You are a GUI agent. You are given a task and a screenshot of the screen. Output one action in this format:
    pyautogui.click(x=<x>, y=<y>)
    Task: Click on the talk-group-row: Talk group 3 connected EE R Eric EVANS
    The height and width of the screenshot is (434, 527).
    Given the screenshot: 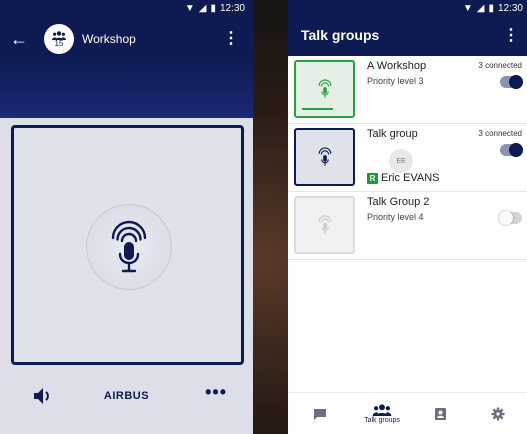 What is the action you would take?
    pyautogui.click(x=407, y=158)
    